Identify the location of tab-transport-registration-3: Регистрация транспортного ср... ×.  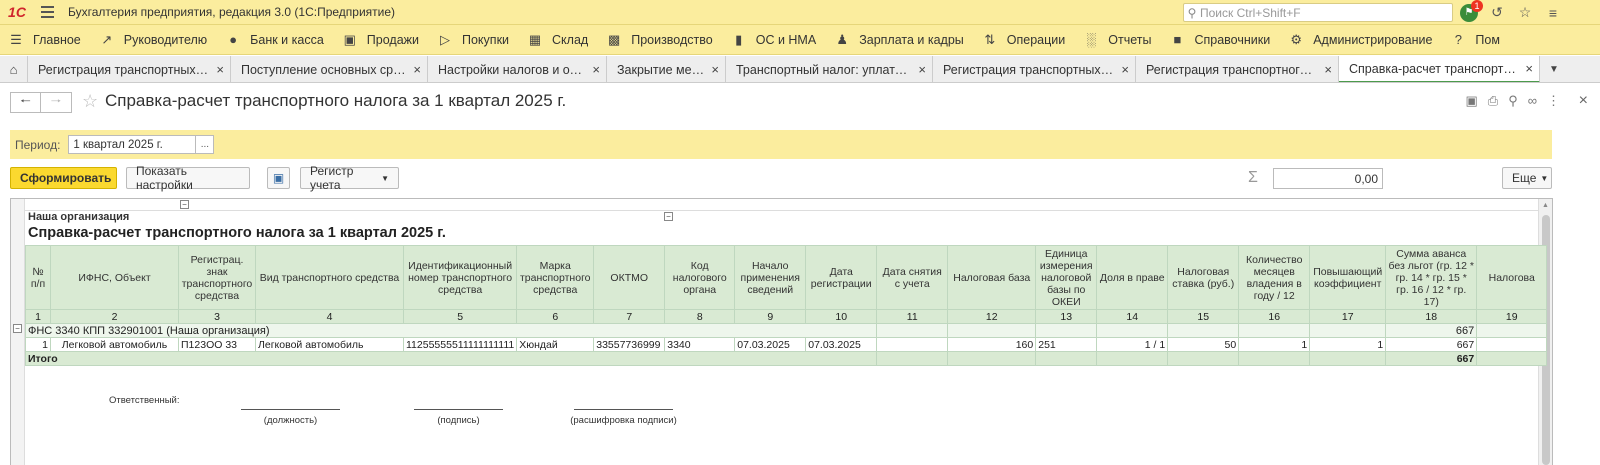
(1237, 69).